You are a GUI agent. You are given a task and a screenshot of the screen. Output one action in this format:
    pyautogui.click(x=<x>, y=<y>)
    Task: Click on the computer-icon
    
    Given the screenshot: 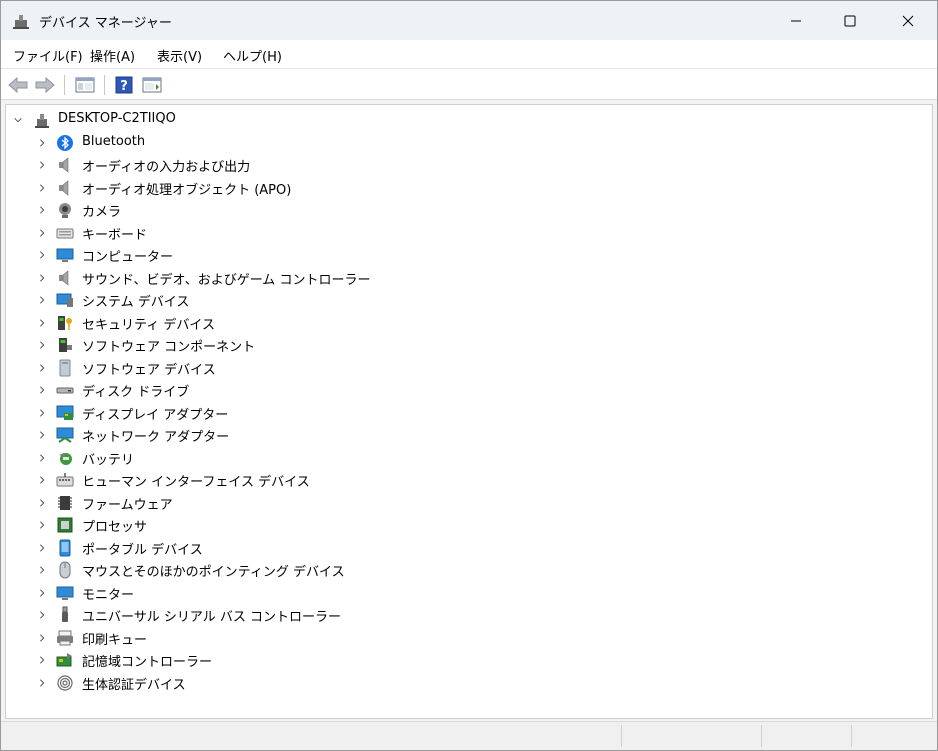 What is the action you would take?
    pyautogui.click(x=65, y=255)
    